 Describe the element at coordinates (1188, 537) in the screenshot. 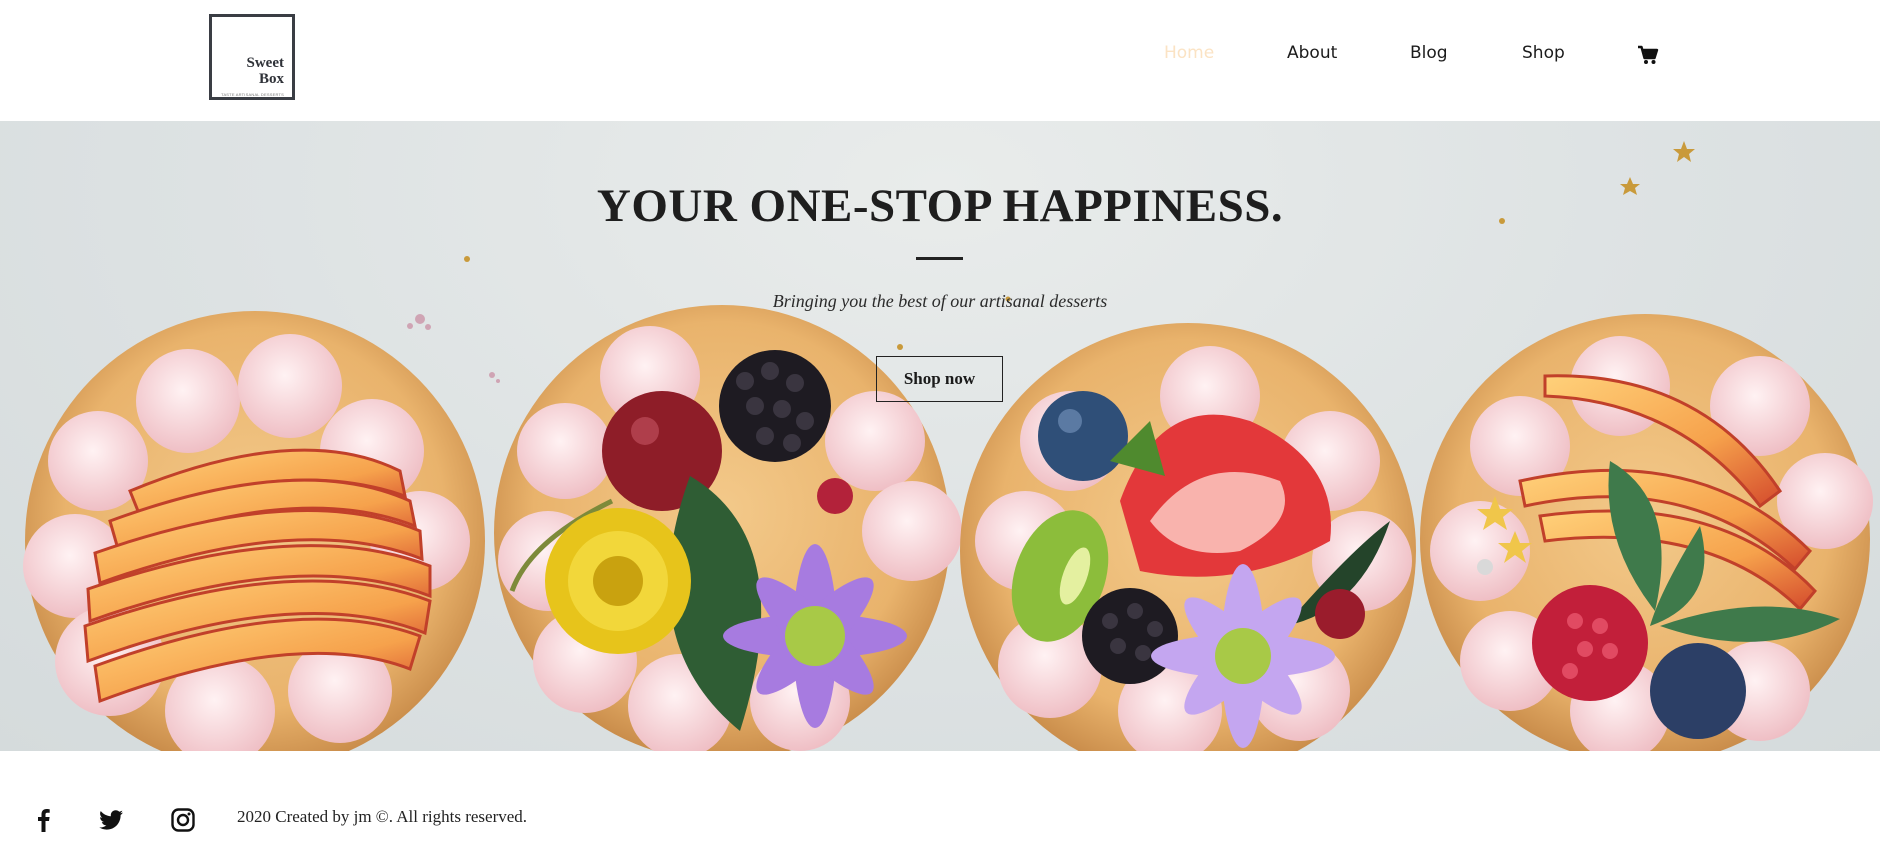

I see `strawberry-kiwi-tart` at that location.